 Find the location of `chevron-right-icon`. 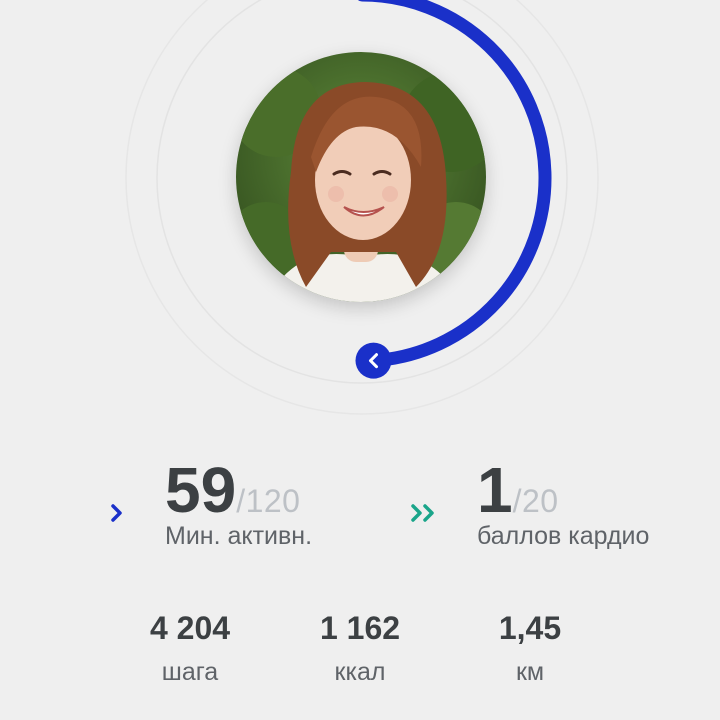

chevron-right-icon is located at coordinates (116, 513).